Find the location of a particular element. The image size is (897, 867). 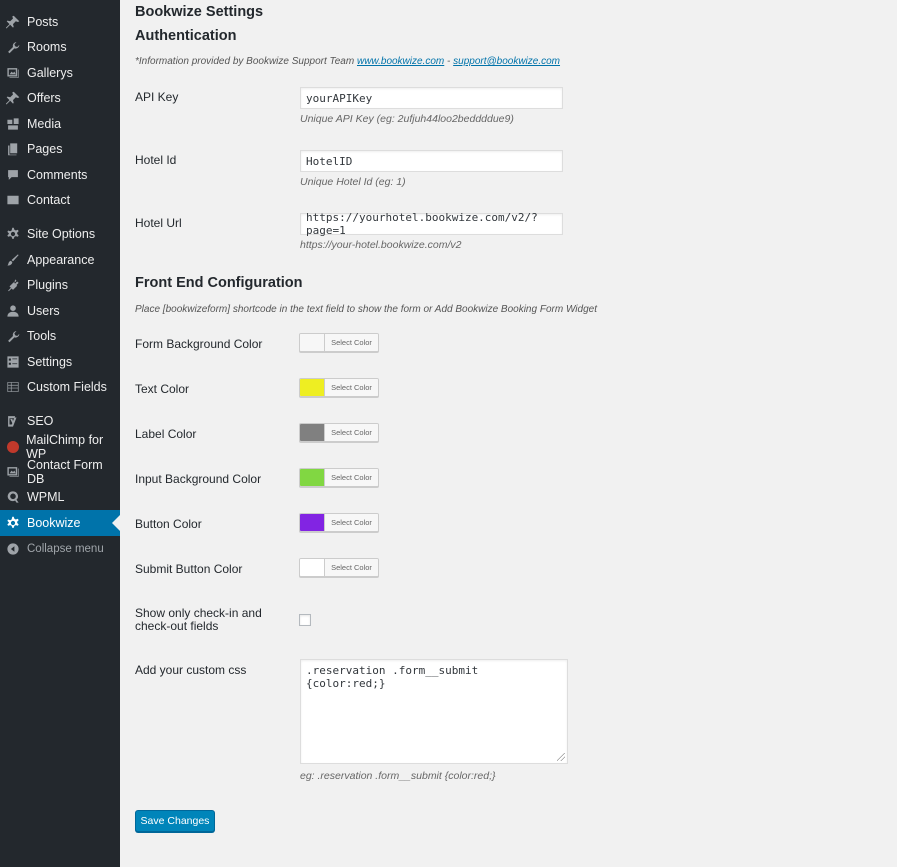

menu-label: Gallerys is located at coordinates (50, 73).